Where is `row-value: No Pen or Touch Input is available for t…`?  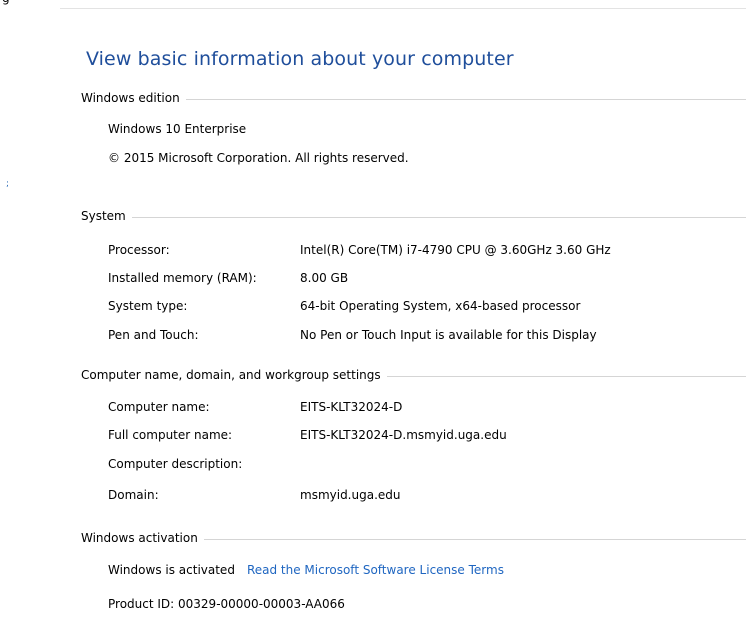 row-value: No Pen or Touch Input is available for t… is located at coordinates (448, 335).